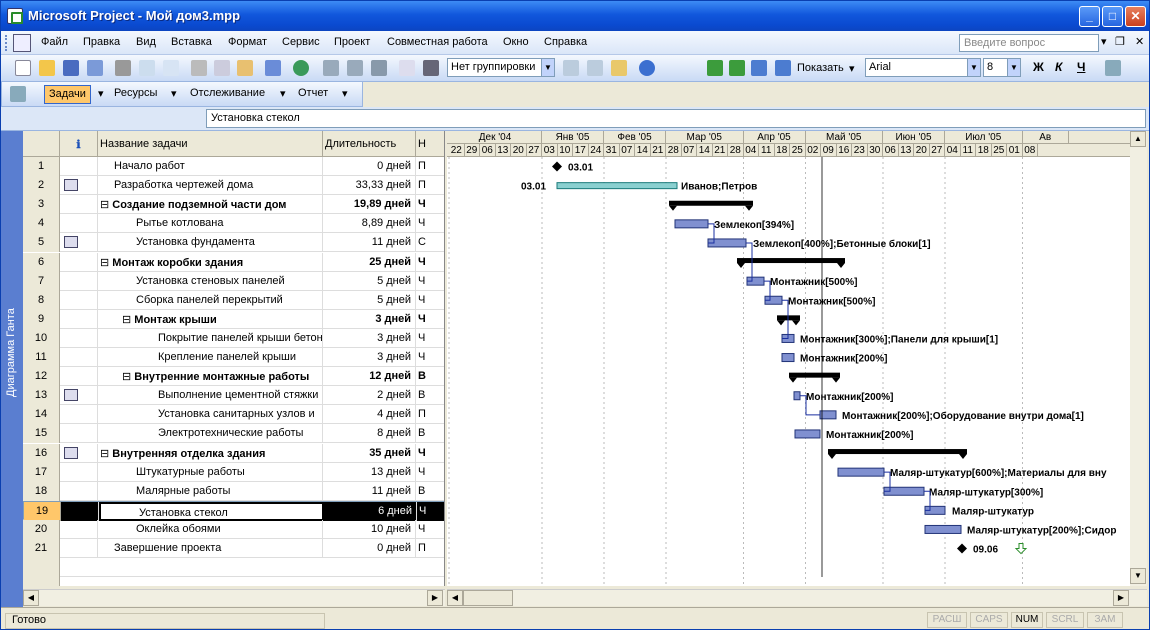 The width and height of the screenshot is (1150, 630). What do you see at coordinates (210, 300) in the screenshot?
I see `task-name-cell: Сборка панелей перекрытий` at bounding box center [210, 300].